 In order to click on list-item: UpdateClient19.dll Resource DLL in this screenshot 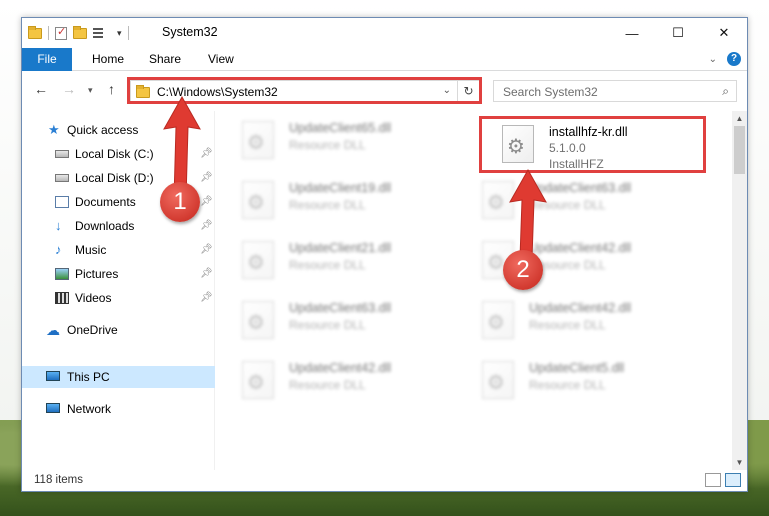, I will do `click(337, 199)`.